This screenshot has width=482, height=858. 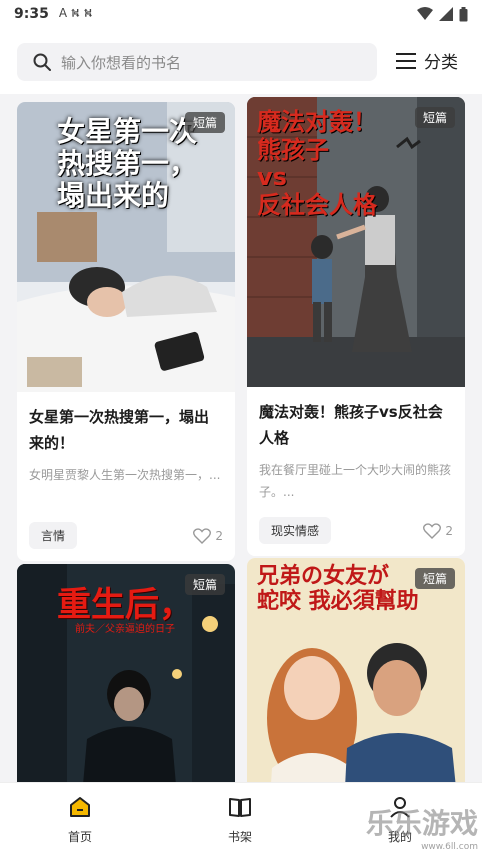 What do you see at coordinates (239, 837) in the screenshot?
I see `tab-label: 书架` at bounding box center [239, 837].